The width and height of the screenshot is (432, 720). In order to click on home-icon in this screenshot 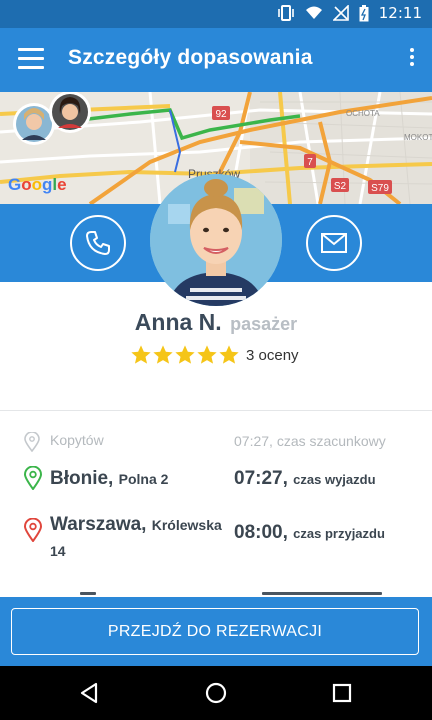, I will do `click(216, 693)`.